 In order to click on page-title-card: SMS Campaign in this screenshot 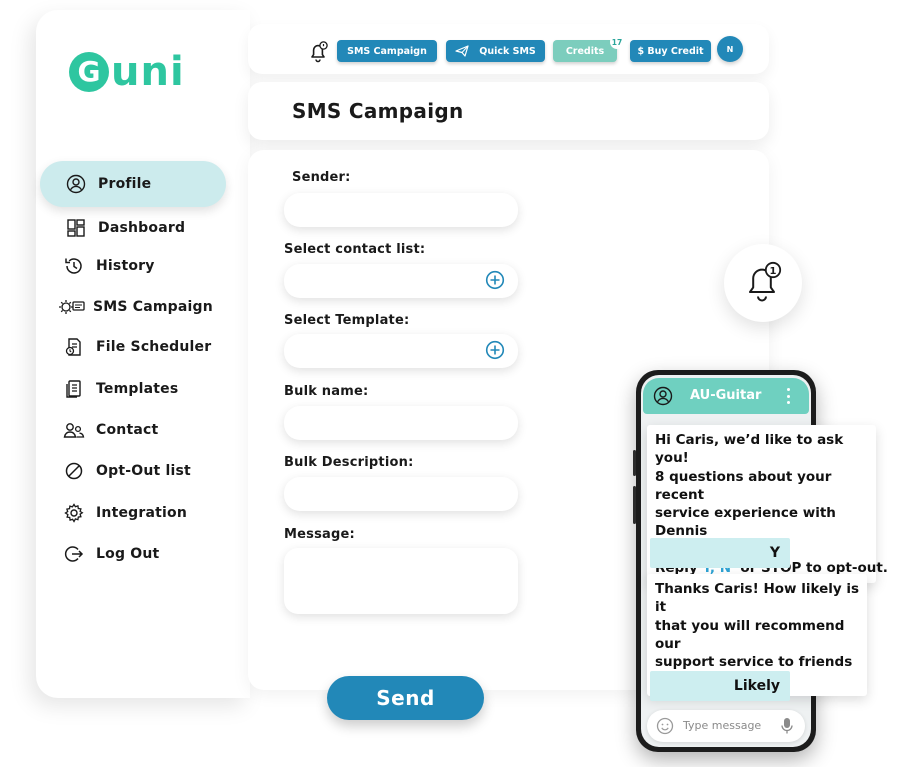, I will do `click(508, 111)`.